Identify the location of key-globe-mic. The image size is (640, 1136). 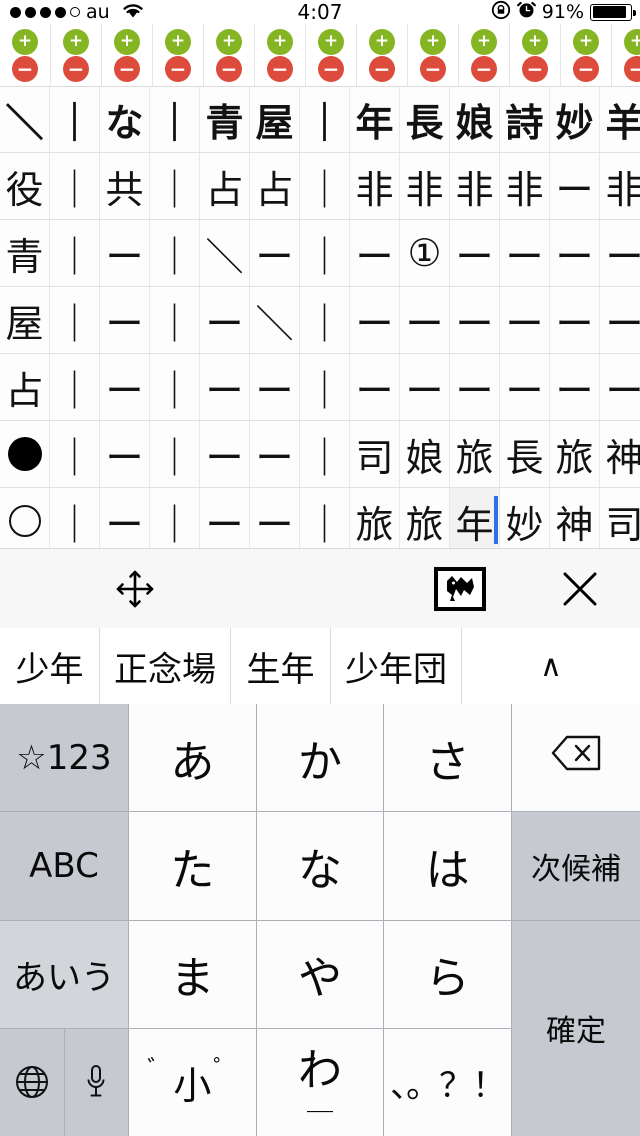
(64, 1082).